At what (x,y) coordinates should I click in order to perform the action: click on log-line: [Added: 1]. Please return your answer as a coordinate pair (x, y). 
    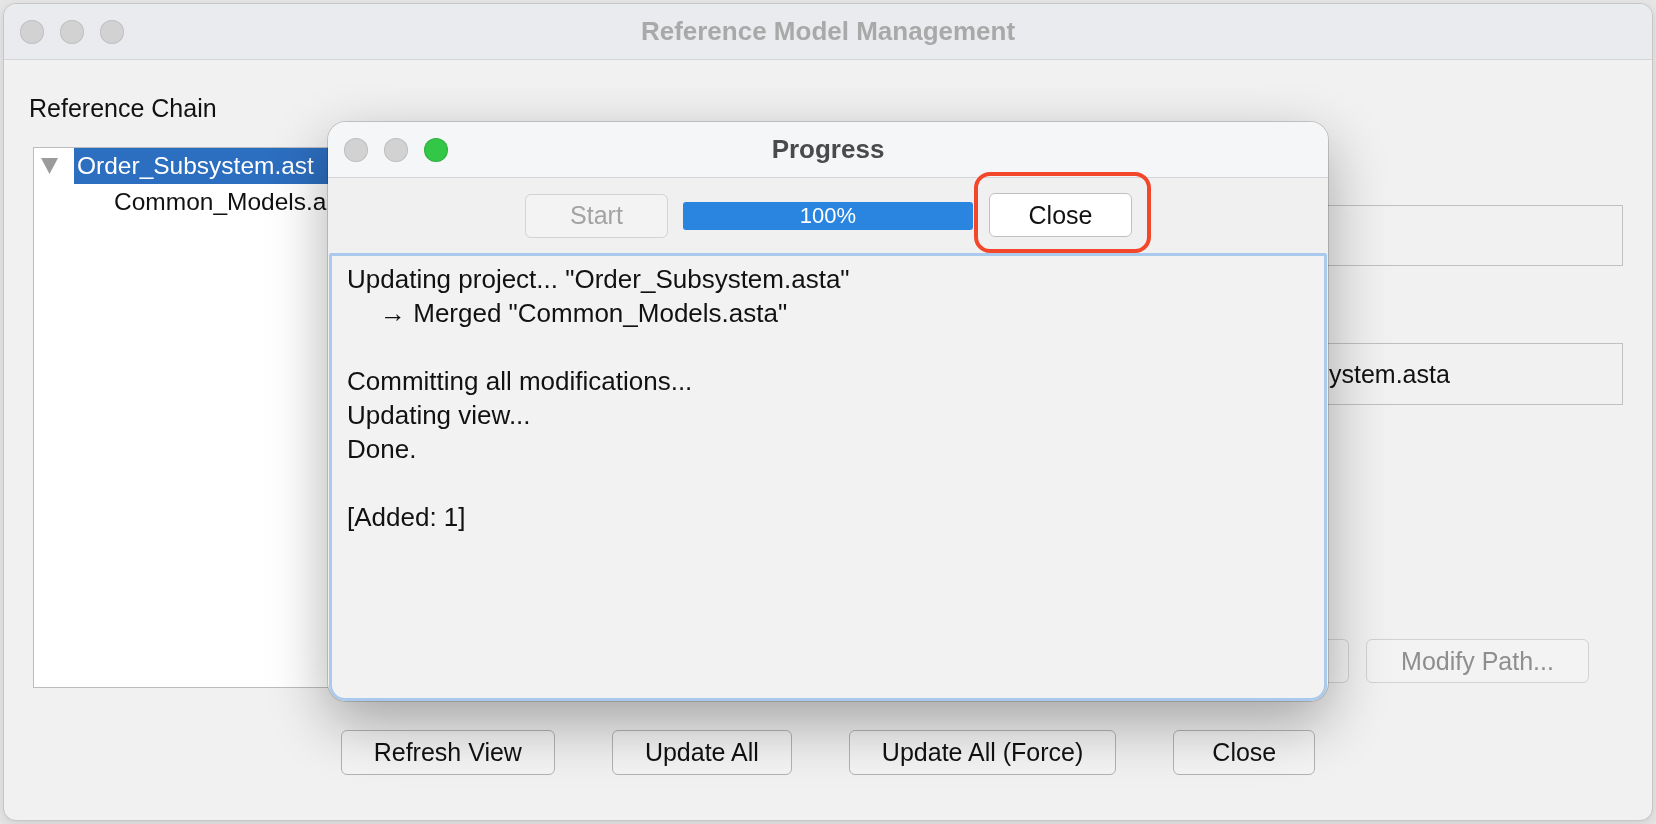
    Looking at the image, I should click on (407, 517).